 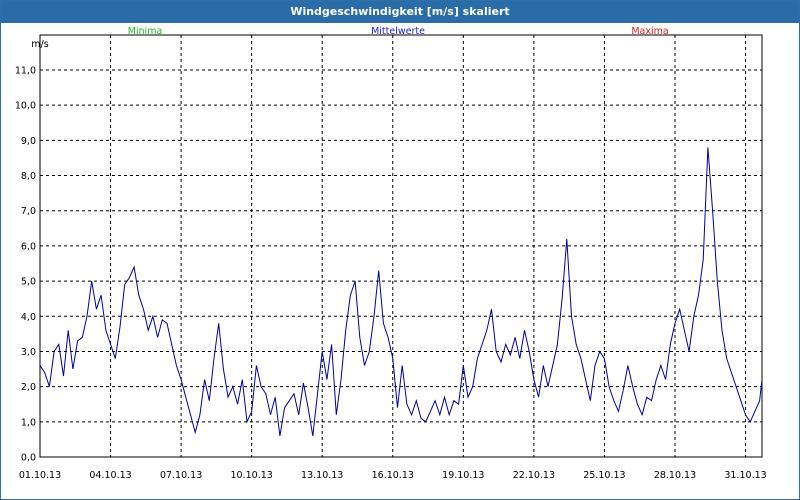 I want to click on x-tick-label: 04.10.13, so click(x=110, y=475).